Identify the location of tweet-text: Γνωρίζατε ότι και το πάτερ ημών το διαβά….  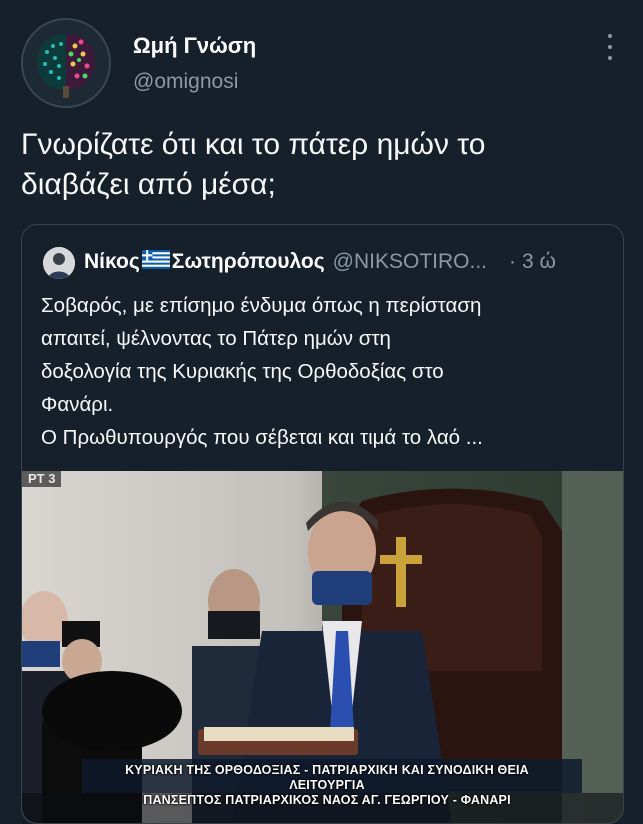
(326, 165).